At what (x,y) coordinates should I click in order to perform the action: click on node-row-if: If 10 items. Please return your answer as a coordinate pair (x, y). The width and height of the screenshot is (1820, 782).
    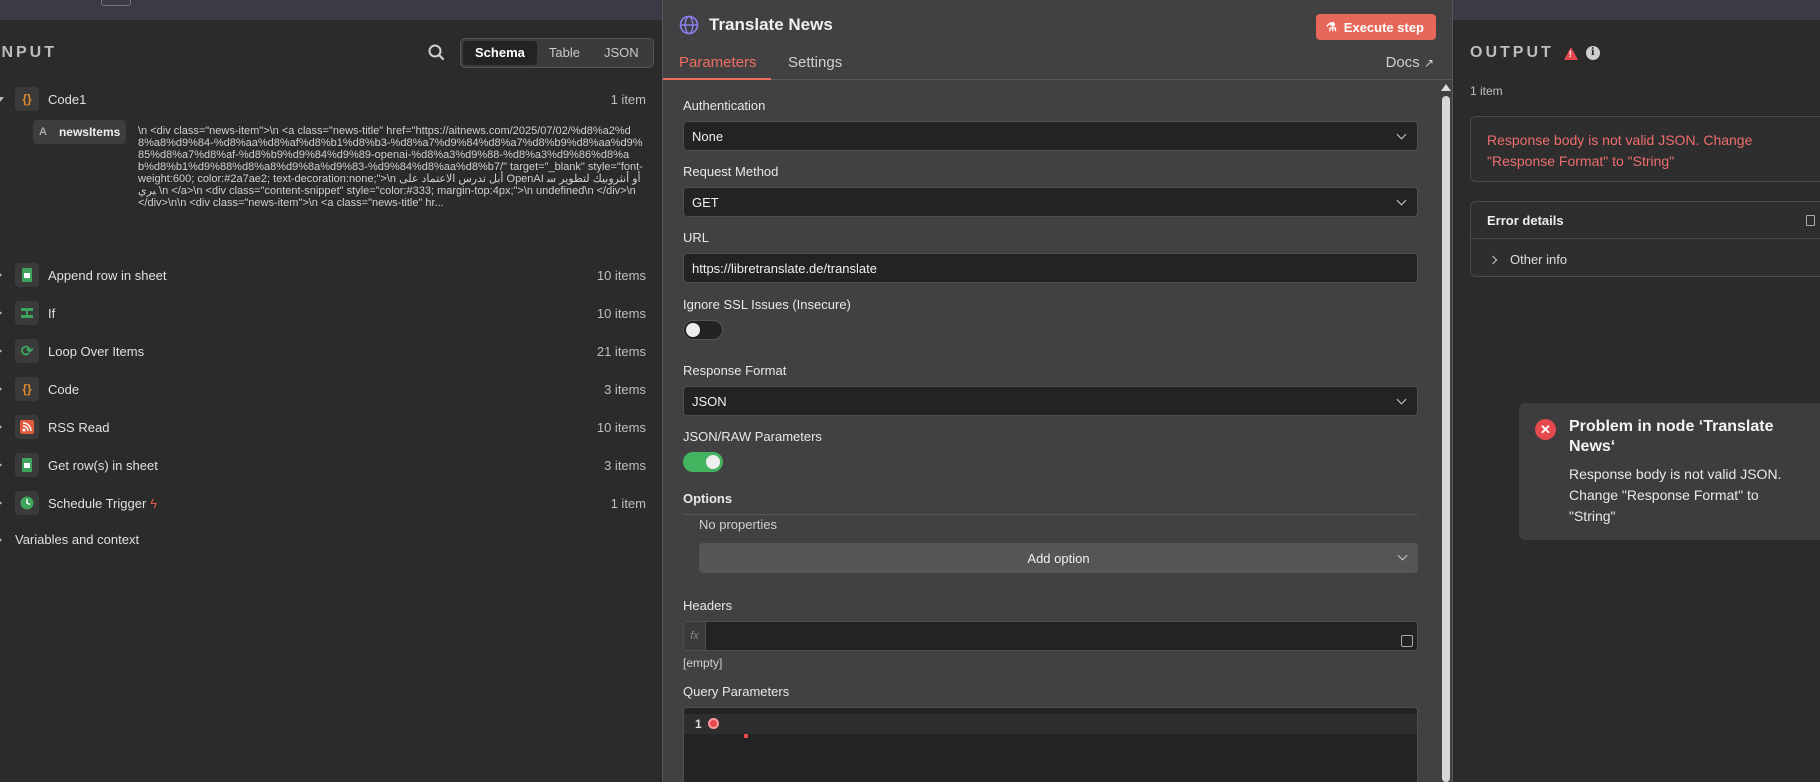
    Looking at the image, I should click on (331, 313).